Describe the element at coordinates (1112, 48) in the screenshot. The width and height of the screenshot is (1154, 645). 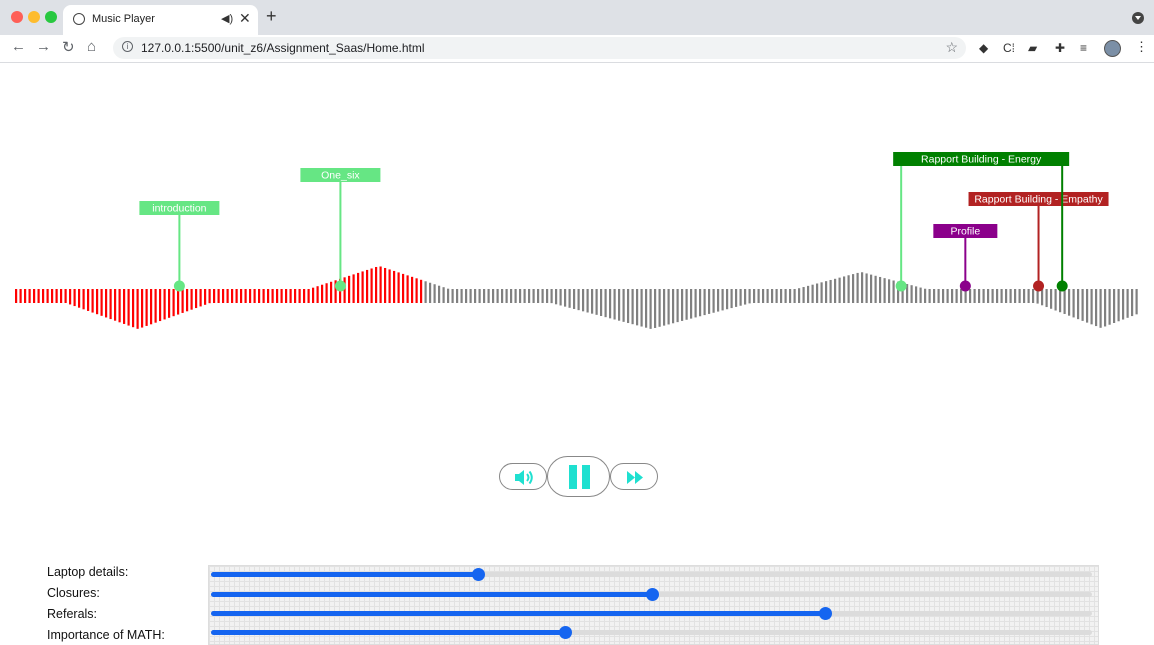
I see `profile-avatar` at that location.